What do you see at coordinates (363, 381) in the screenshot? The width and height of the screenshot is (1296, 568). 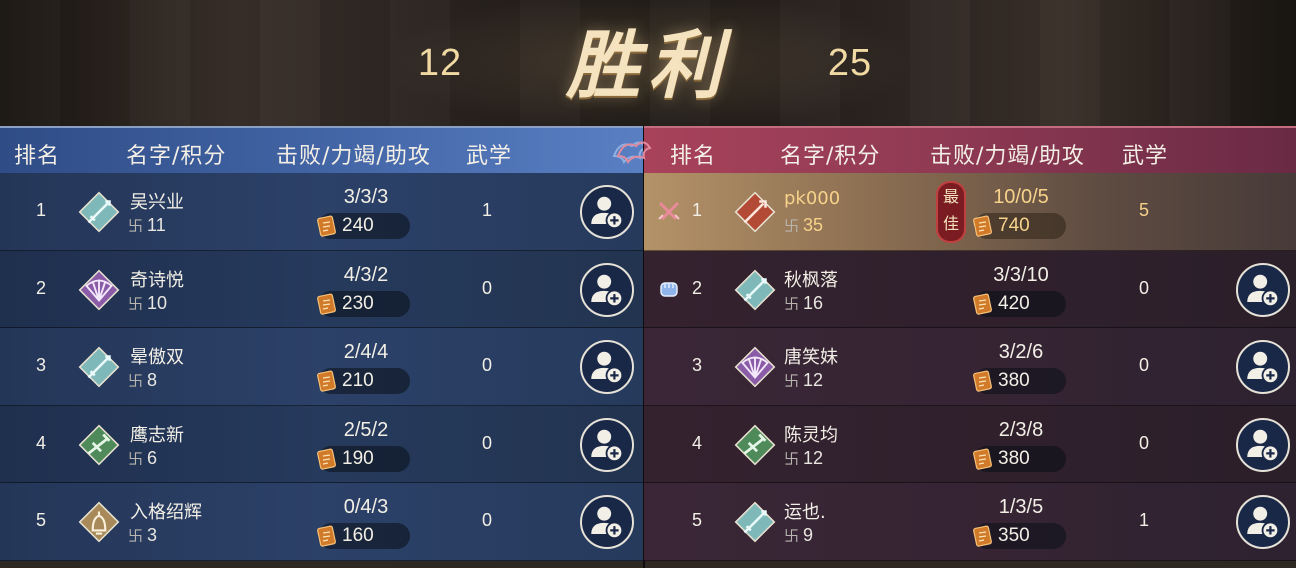 I see `player-gold: 210` at bounding box center [363, 381].